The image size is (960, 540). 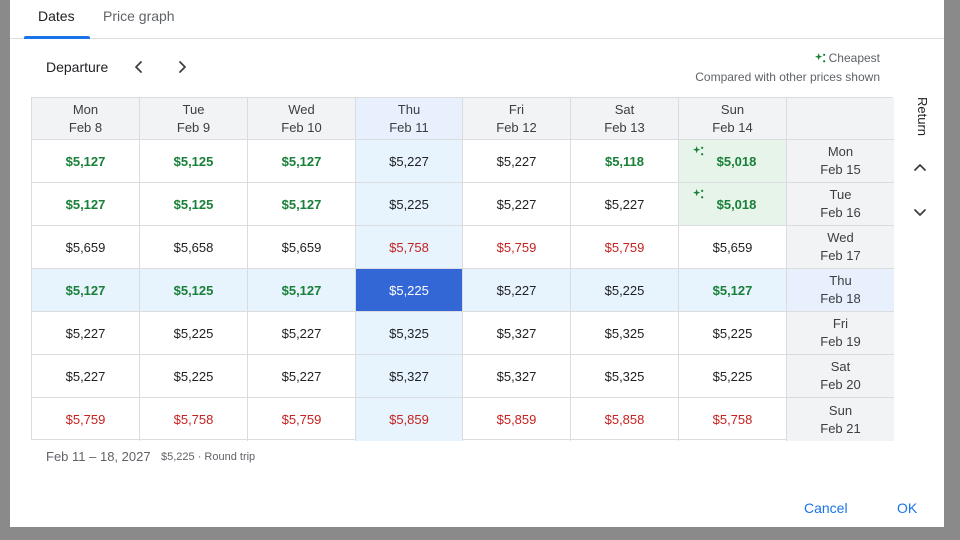 I want to click on active-tab-indicator, so click(x=57, y=37).